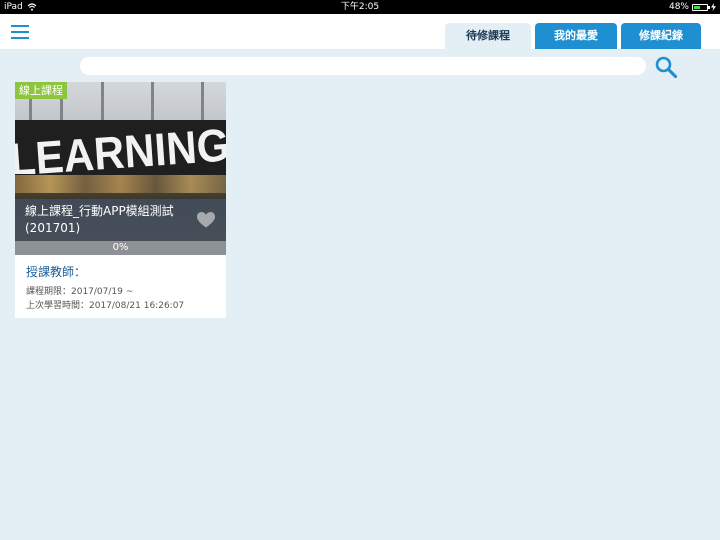 This screenshot has width=720, height=540. Describe the element at coordinates (666, 67) in the screenshot. I see `search-icon` at that location.